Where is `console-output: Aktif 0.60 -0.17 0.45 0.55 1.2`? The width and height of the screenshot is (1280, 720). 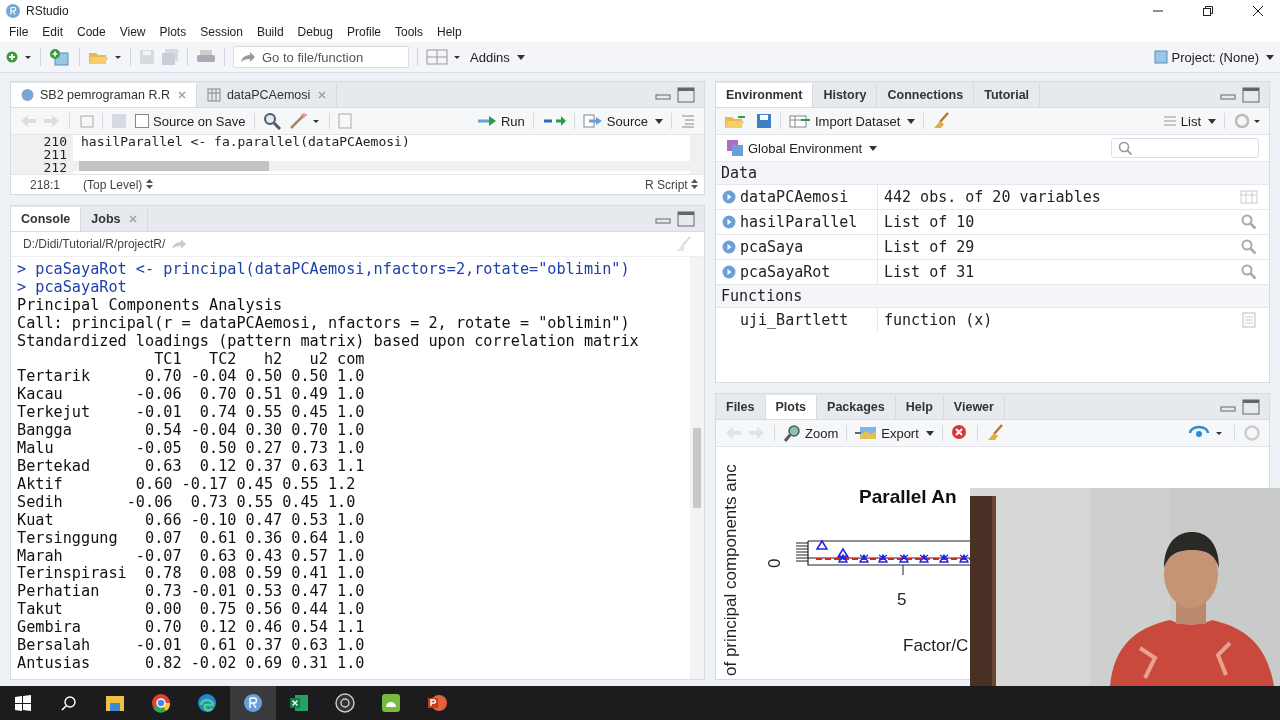
console-output: Aktif 0.60 -0.17 0.45 0.55 1.2 is located at coordinates (187, 484).